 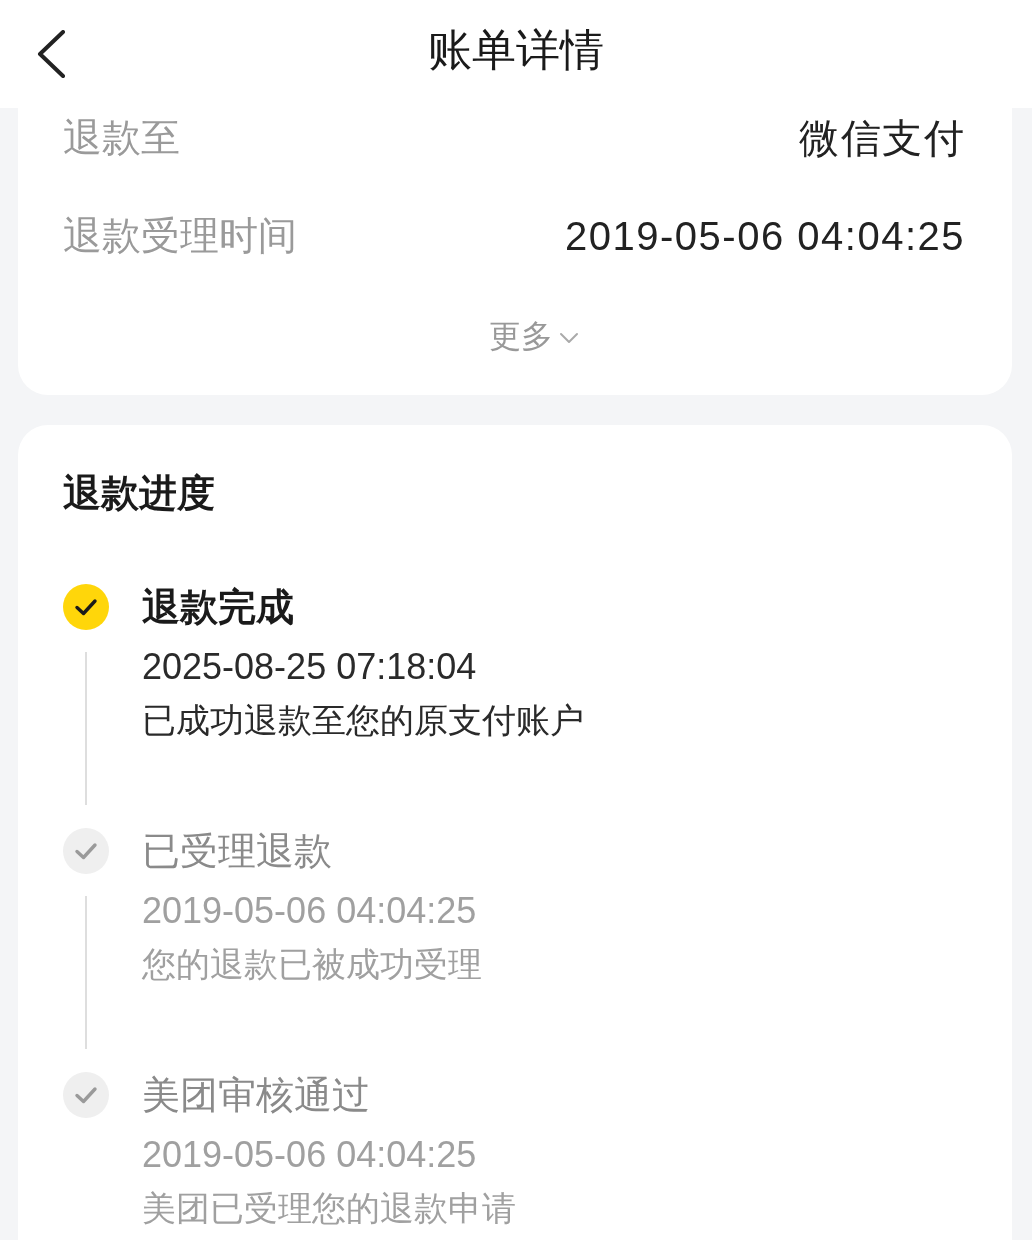 I want to click on step-description: 已成功退款至您的原支付账户, so click(x=363, y=720).